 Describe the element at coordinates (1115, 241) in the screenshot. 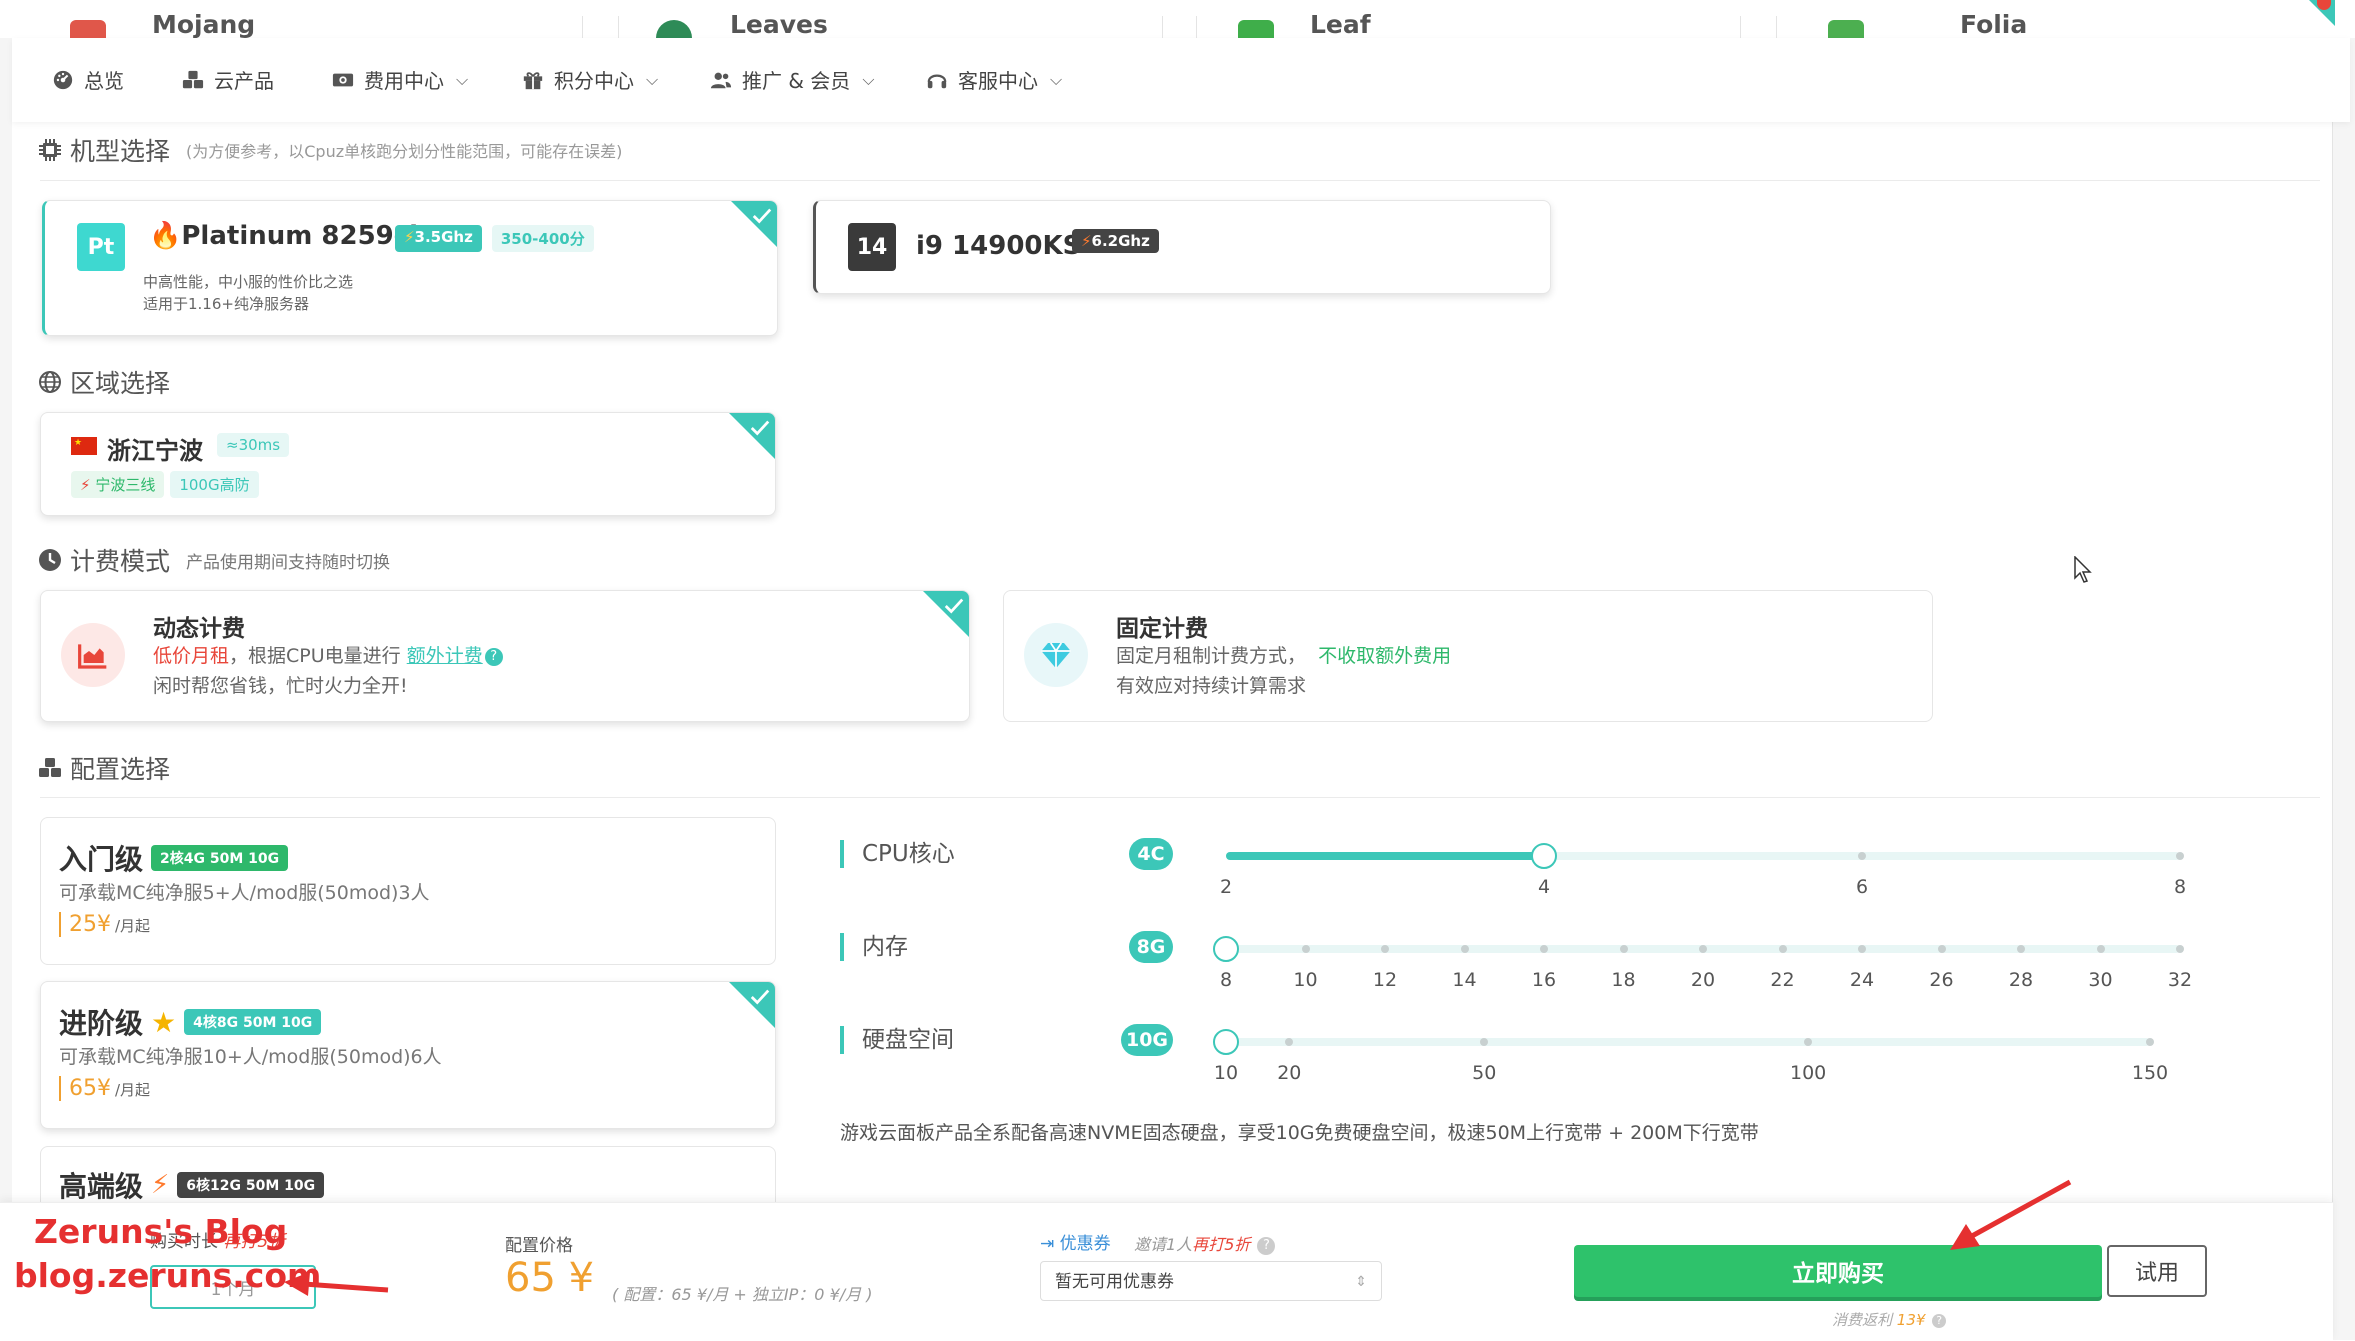

I see `cpu-badges: ⚡6.2Ghz` at that location.